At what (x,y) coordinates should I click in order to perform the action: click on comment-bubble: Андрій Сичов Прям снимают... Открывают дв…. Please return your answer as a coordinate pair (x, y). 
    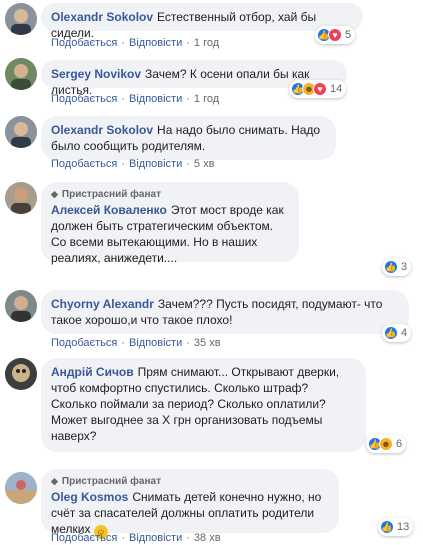
    Looking at the image, I should click on (203, 405).